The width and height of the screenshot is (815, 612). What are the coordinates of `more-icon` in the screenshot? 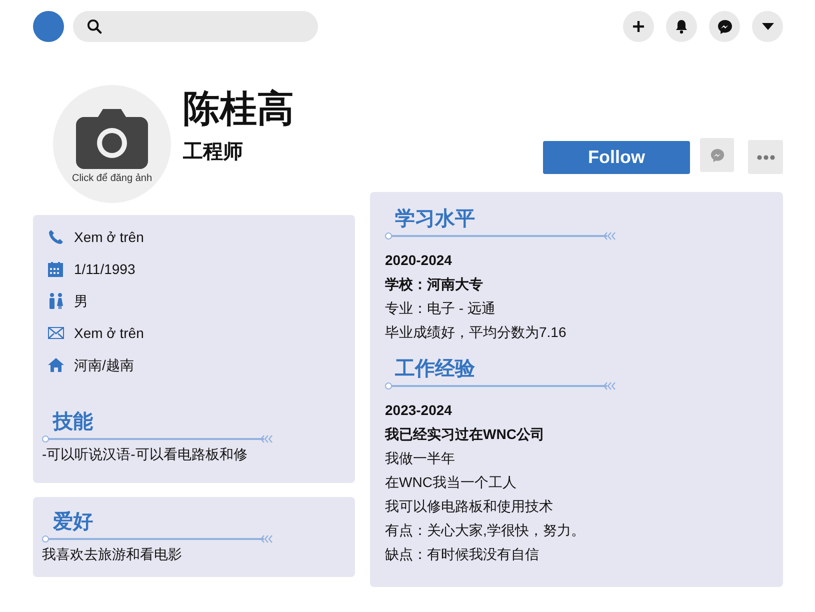 It's located at (765, 157).